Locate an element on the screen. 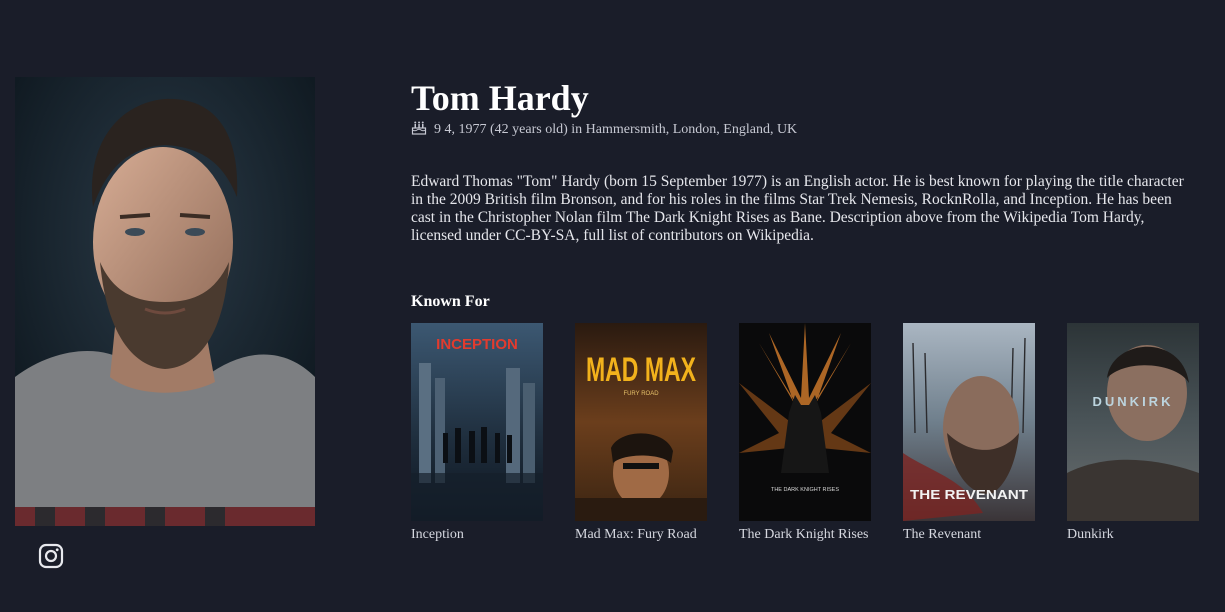  movie-poster-inception: INCEPTION is located at coordinates (477, 422).